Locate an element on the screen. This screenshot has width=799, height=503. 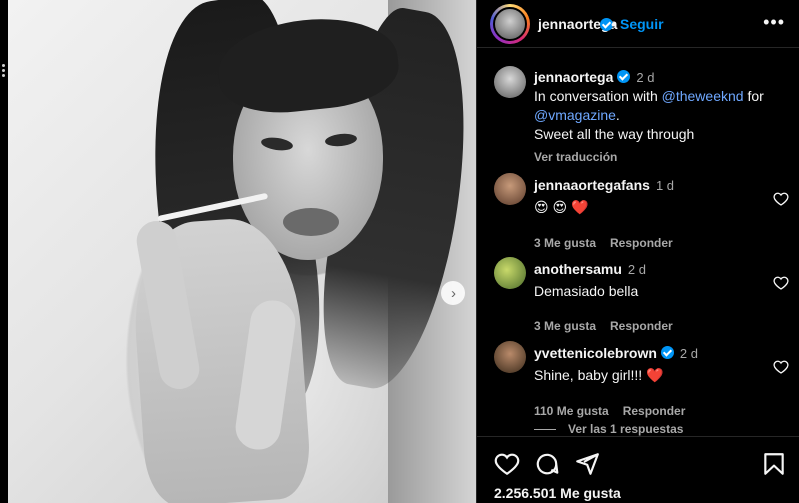
next-image-button: › is located at coordinates (453, 293).